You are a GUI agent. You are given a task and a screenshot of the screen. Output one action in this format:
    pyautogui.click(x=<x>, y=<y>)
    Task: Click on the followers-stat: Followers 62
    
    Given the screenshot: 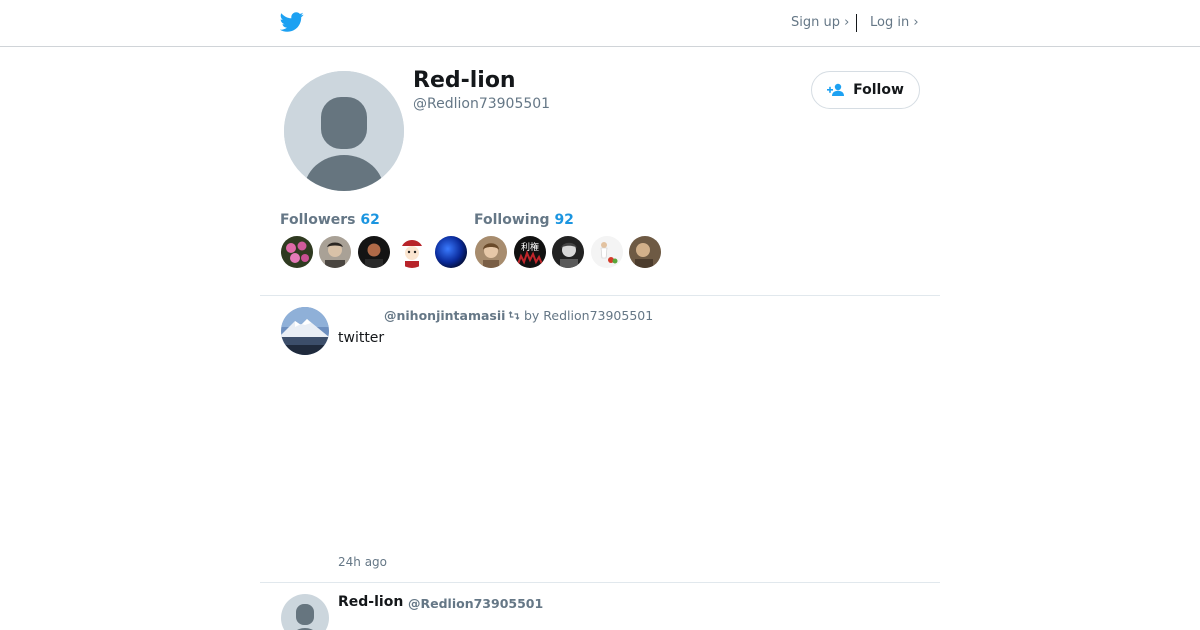 What is the action you would take?
    pyautogui.click(x=330, y=220)
    